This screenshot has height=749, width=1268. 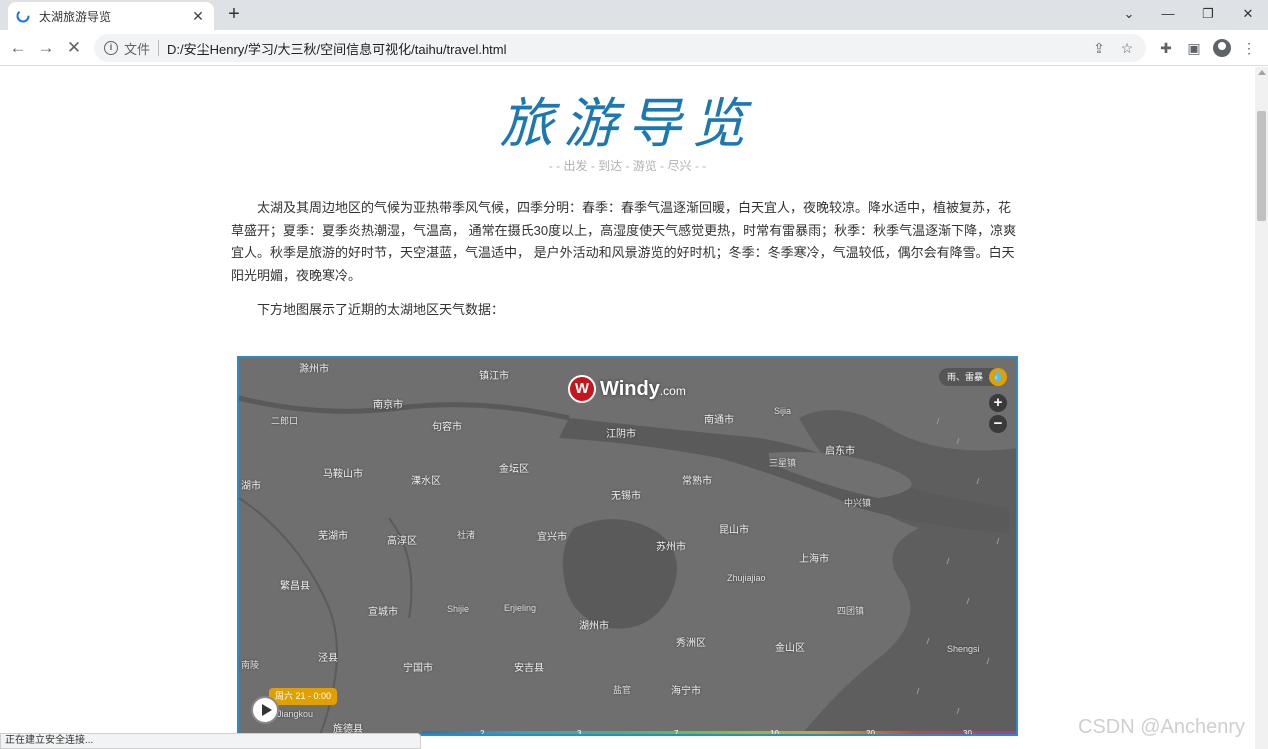 I want to click on city-label: 湖州市, so click(x=594, y=626).